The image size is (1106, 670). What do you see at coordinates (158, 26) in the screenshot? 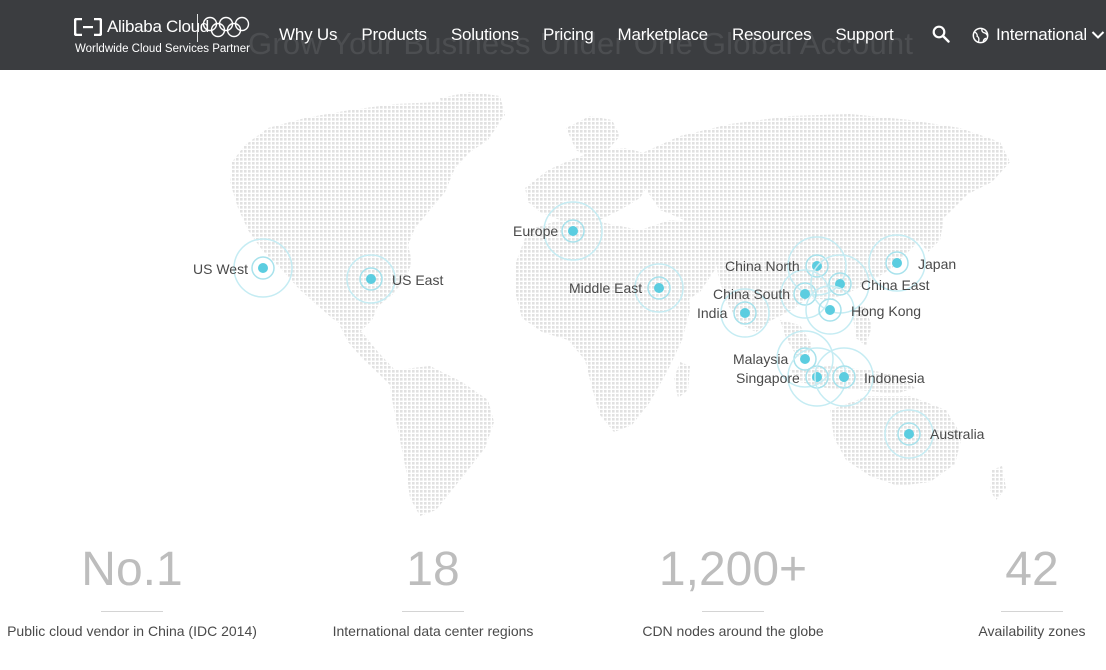
I see `logo-brand-text: Alibaba Cloud` at bounding box center [158, 26].